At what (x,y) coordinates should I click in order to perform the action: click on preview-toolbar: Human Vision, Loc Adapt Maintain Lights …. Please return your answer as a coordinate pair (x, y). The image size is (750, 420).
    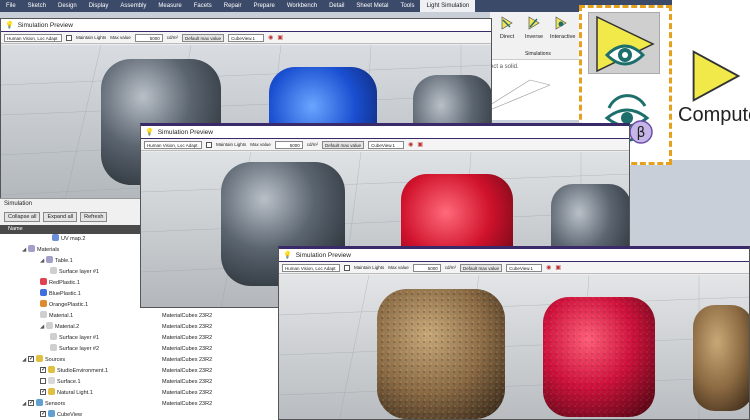
    Looking at the image, I should click on (246, 38).